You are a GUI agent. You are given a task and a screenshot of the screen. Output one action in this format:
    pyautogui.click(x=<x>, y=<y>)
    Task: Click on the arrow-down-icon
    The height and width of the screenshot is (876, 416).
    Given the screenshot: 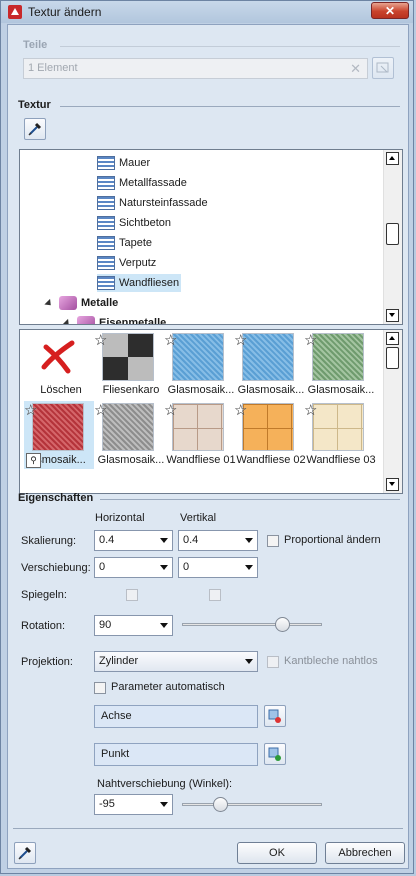 What is the action you would take?
    pyautogui.click(x=392, y=315)
    